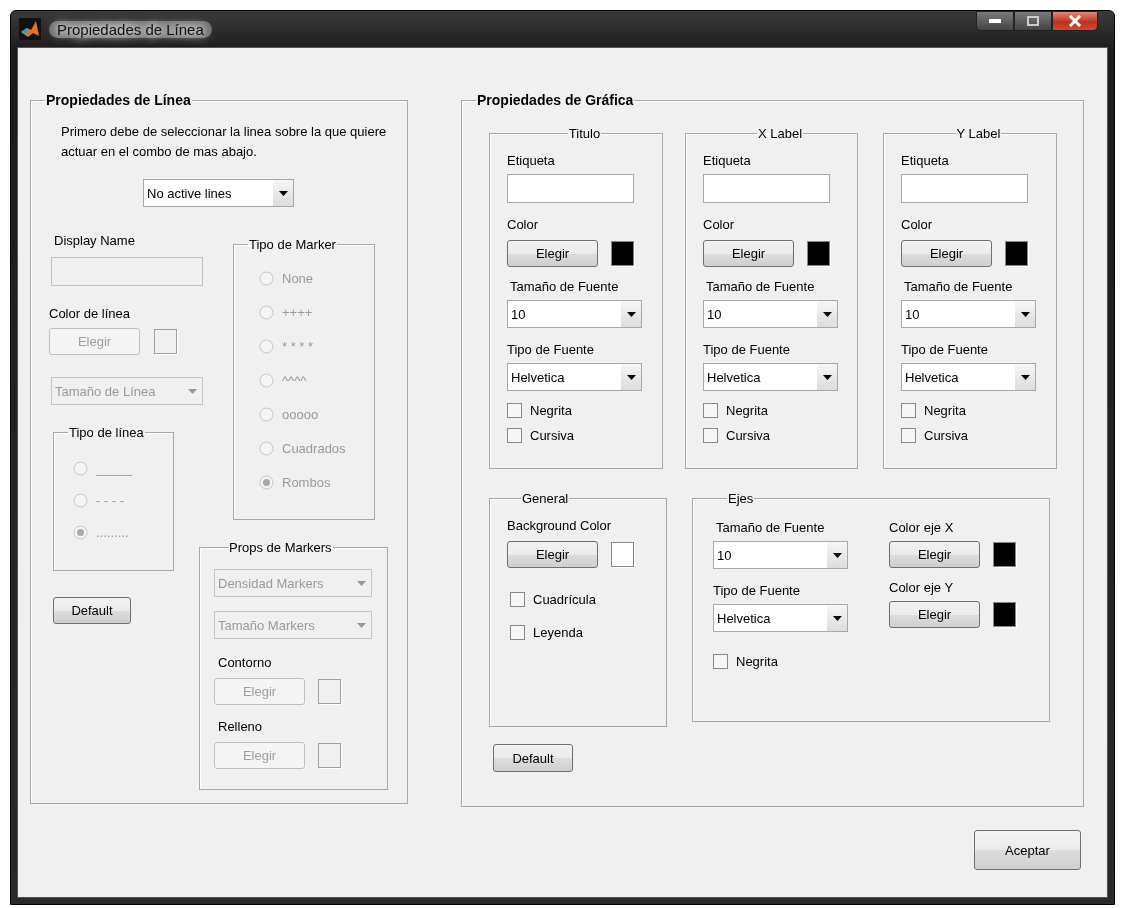 The height and width of the screenshot is (908, 1121). Describe the element at coordinates (300, 414) in the screenshot. I see `radio-label: ooooo` at that location.